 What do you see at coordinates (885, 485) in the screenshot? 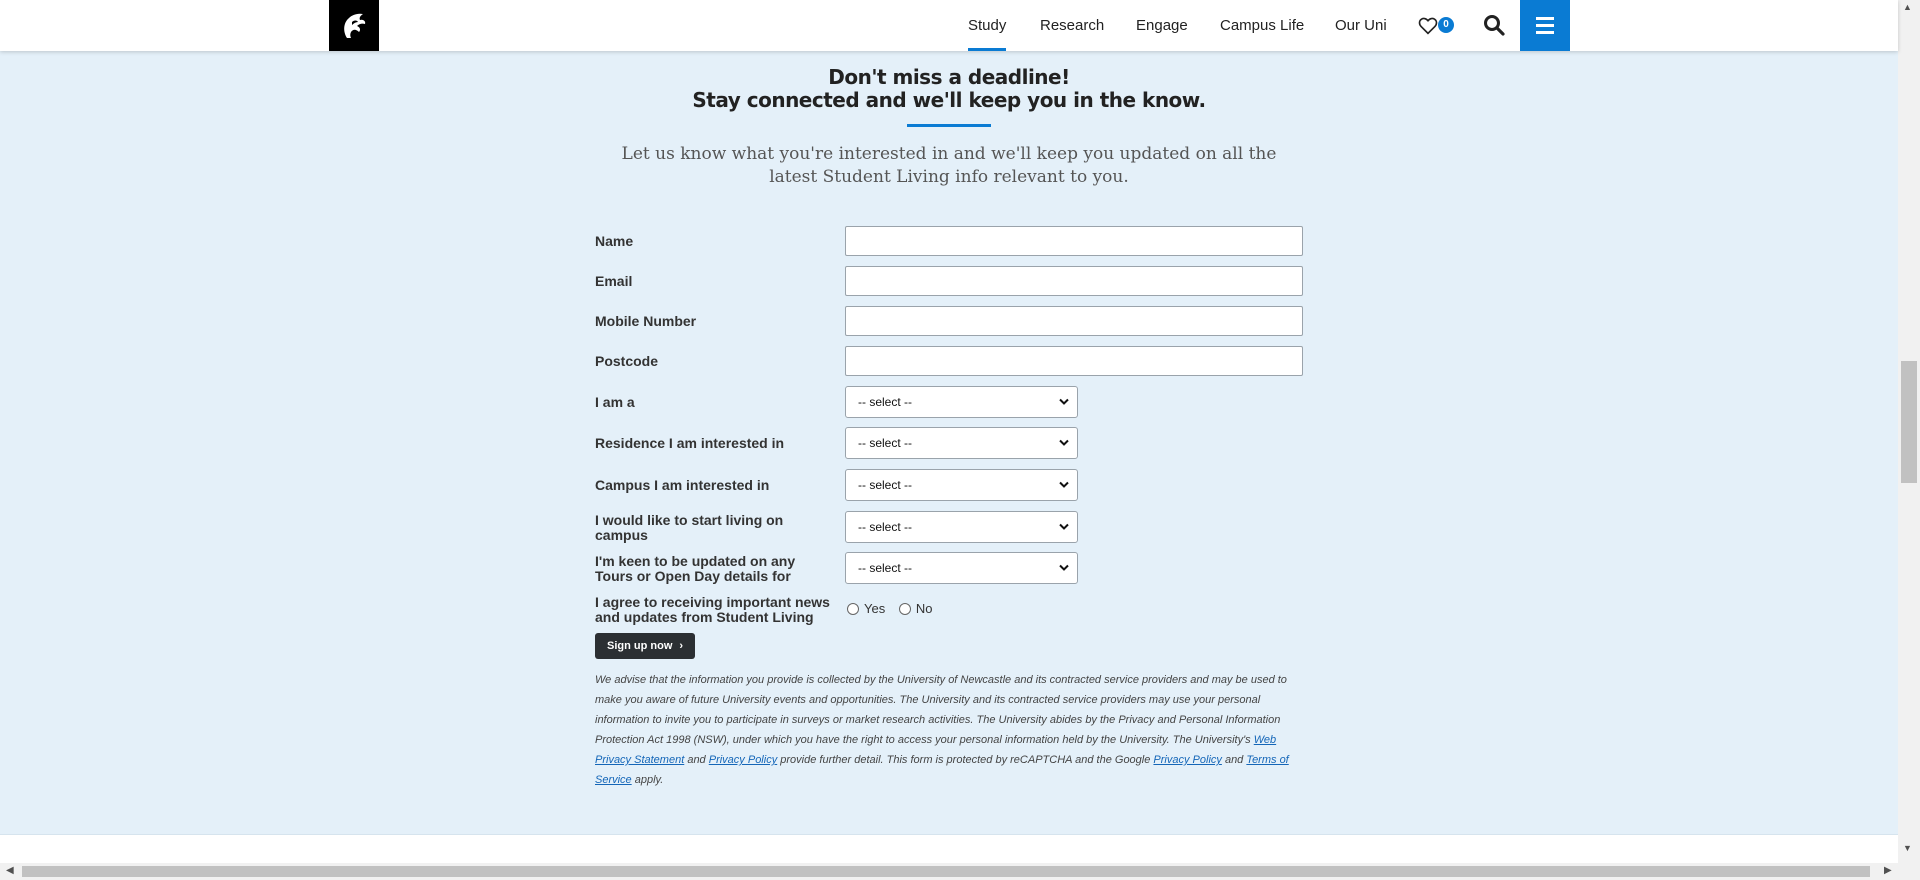
I see `campus-select-value: -- select --` at bounding box center [885, 485].